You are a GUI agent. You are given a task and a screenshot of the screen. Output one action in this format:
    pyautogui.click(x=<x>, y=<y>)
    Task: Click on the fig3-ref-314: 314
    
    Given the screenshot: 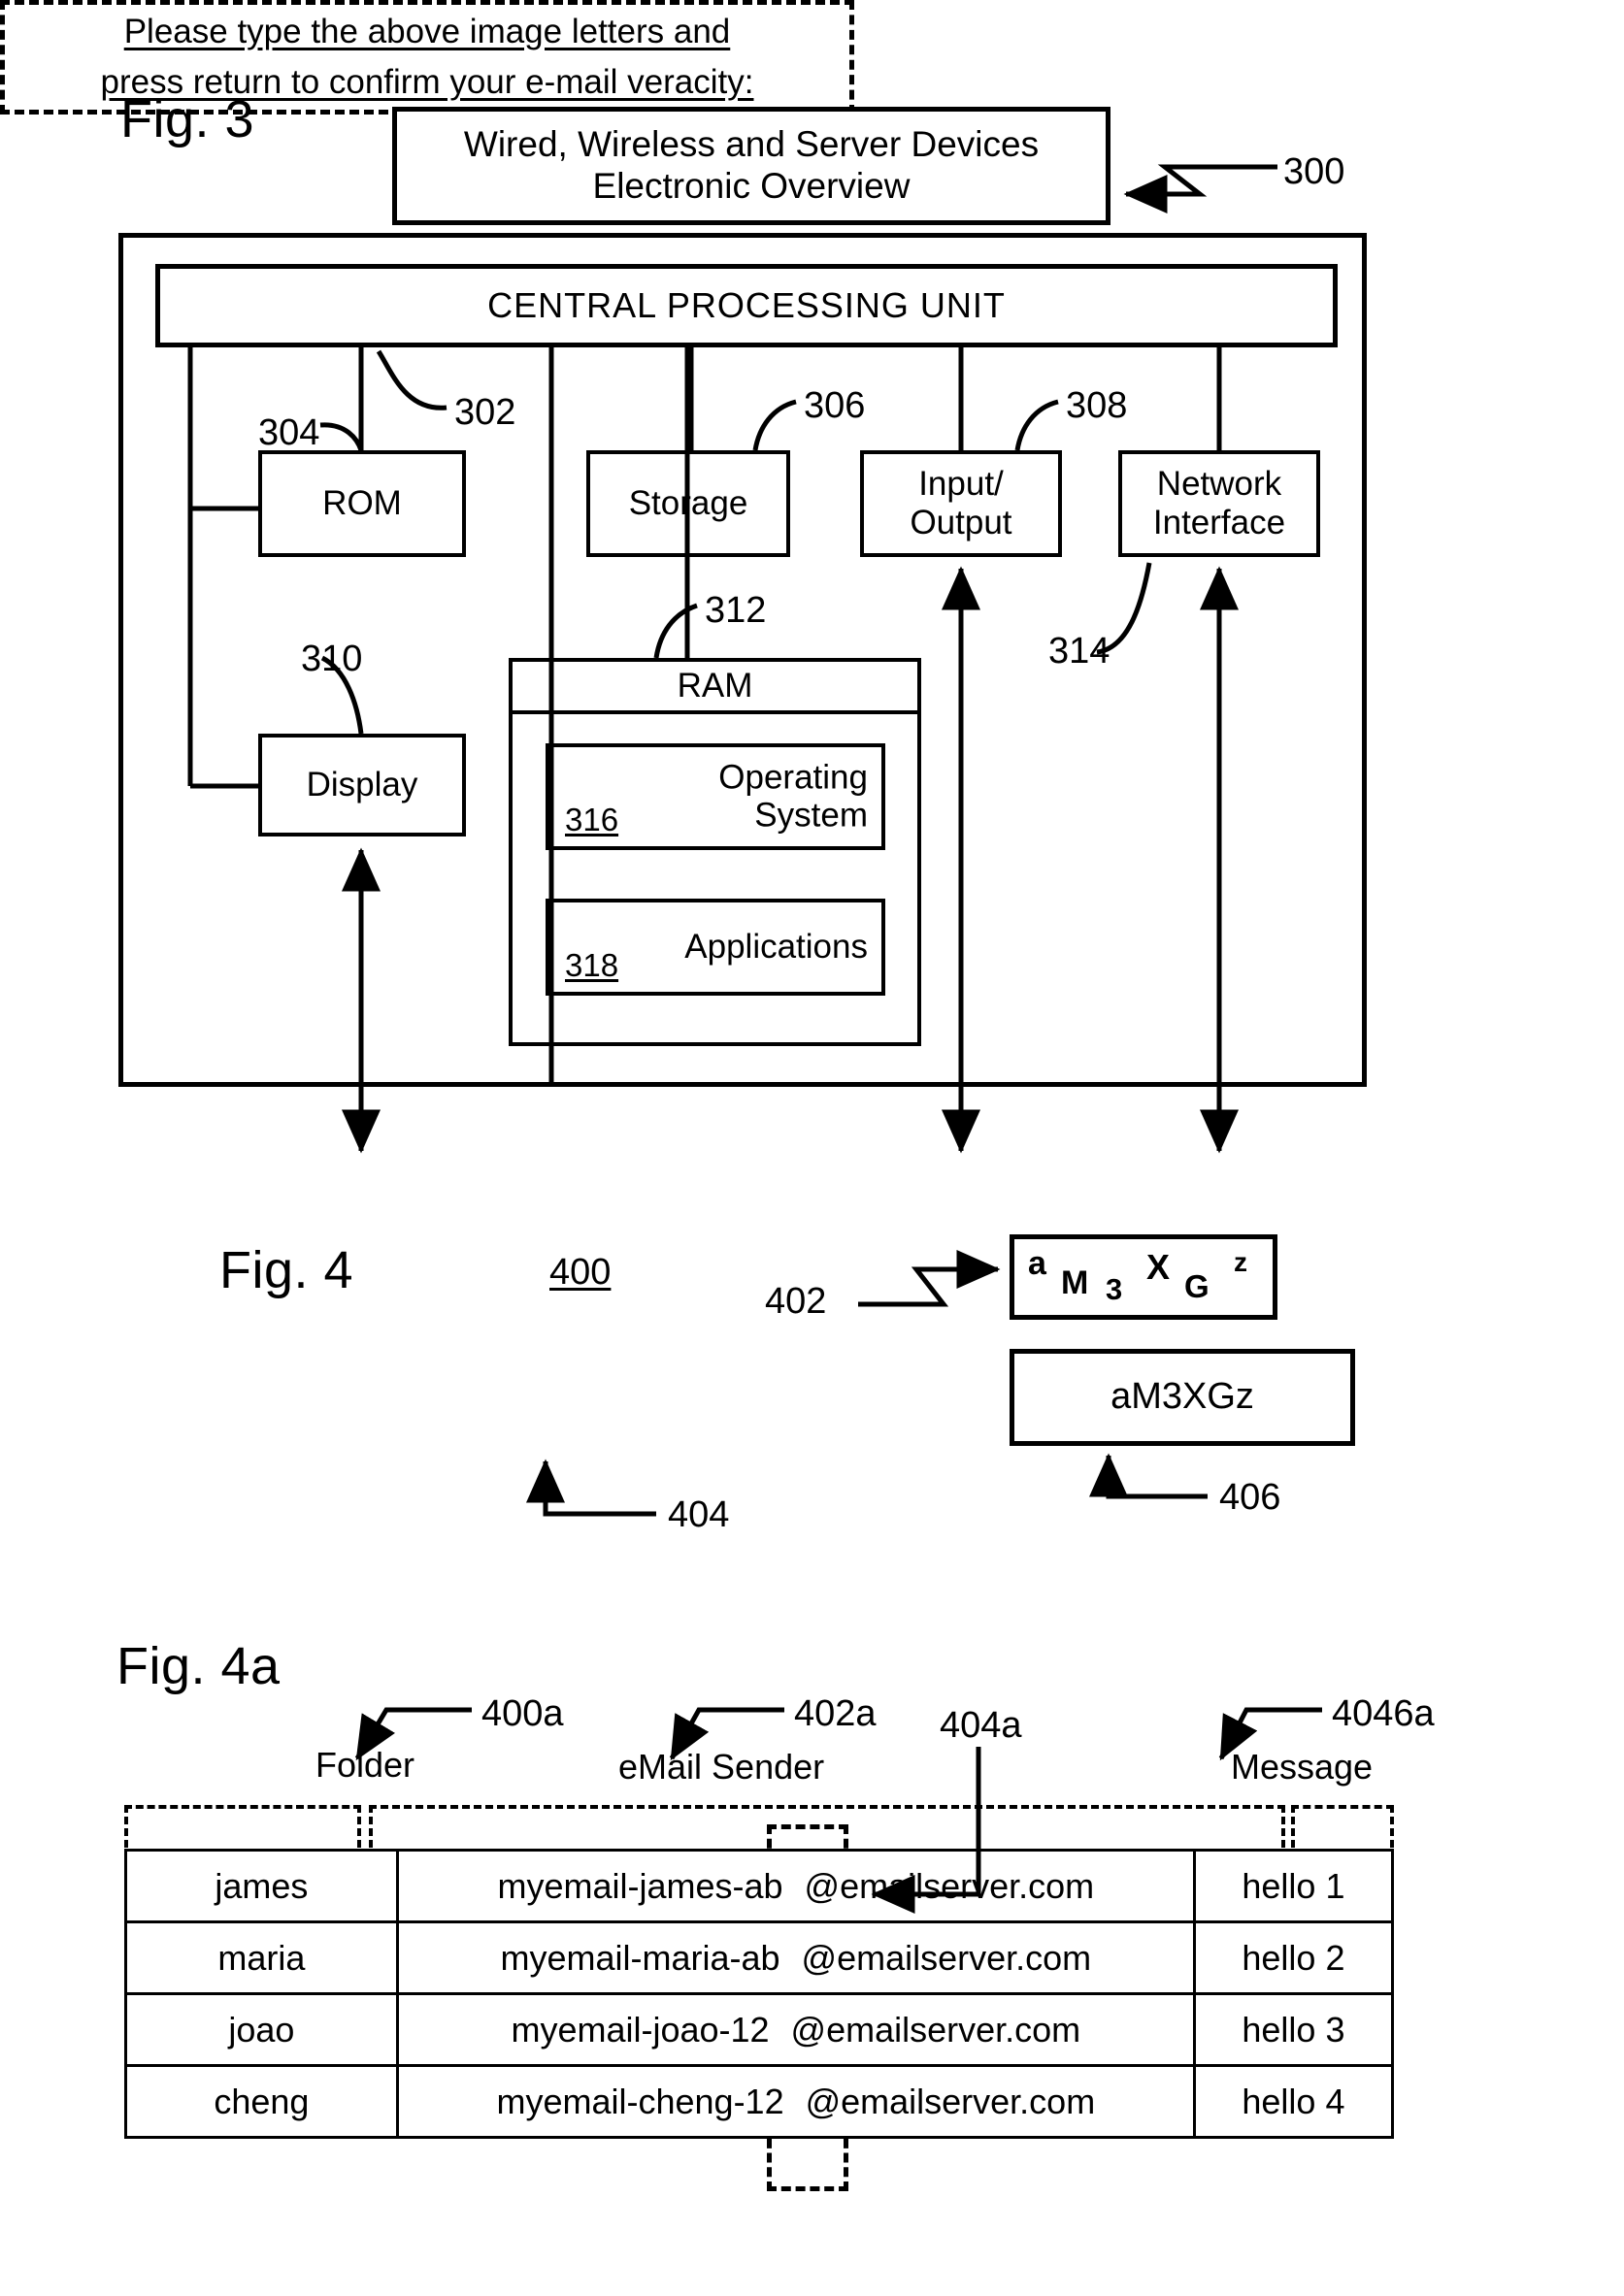 What is the action you would take?
    pyautogui.click(x=1079, y=651)
    